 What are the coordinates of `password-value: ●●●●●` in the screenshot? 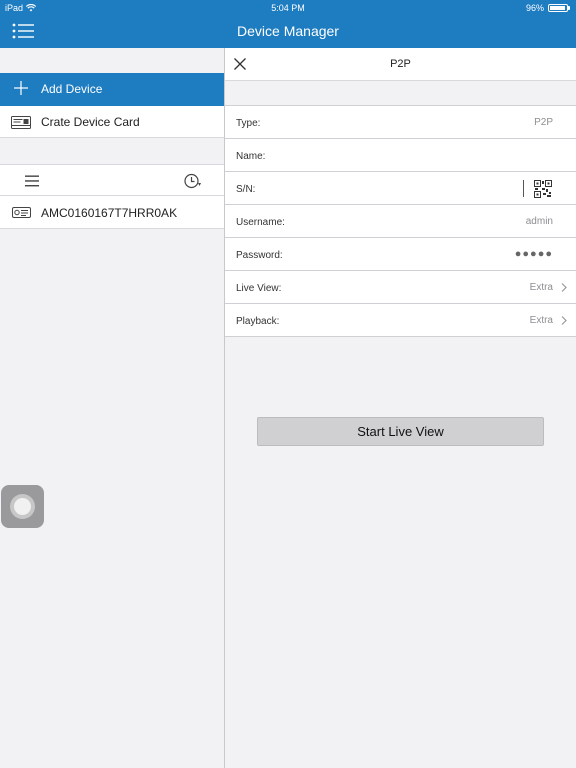 It's located at (533, 254).